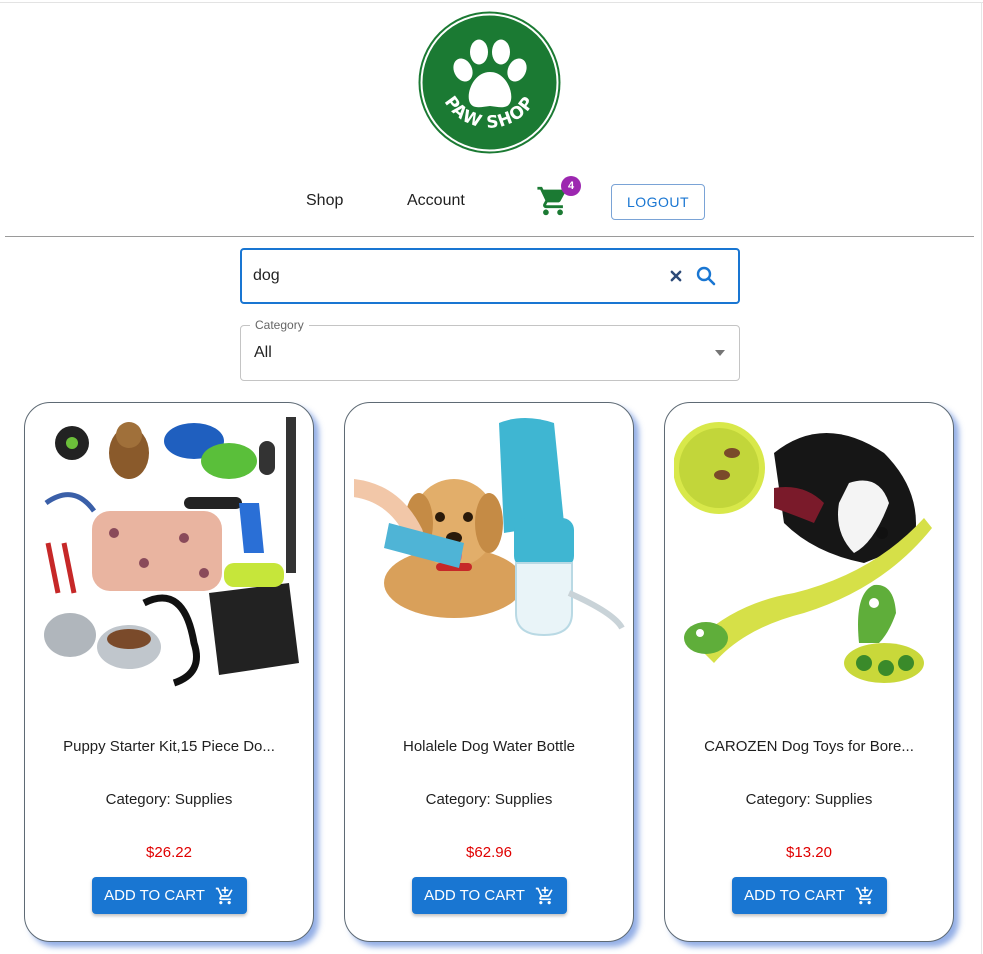 The width and height of the screenshot is (983, 954). I want to click on puppy-starter-kit-image, so click(170, 551).